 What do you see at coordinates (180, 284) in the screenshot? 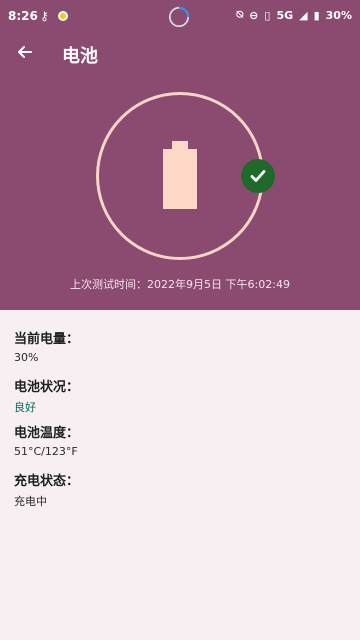
I see `last-test-time: 上次测试时间：2022年9月5日 下午6:02:49` at bounding box center [180, 284].